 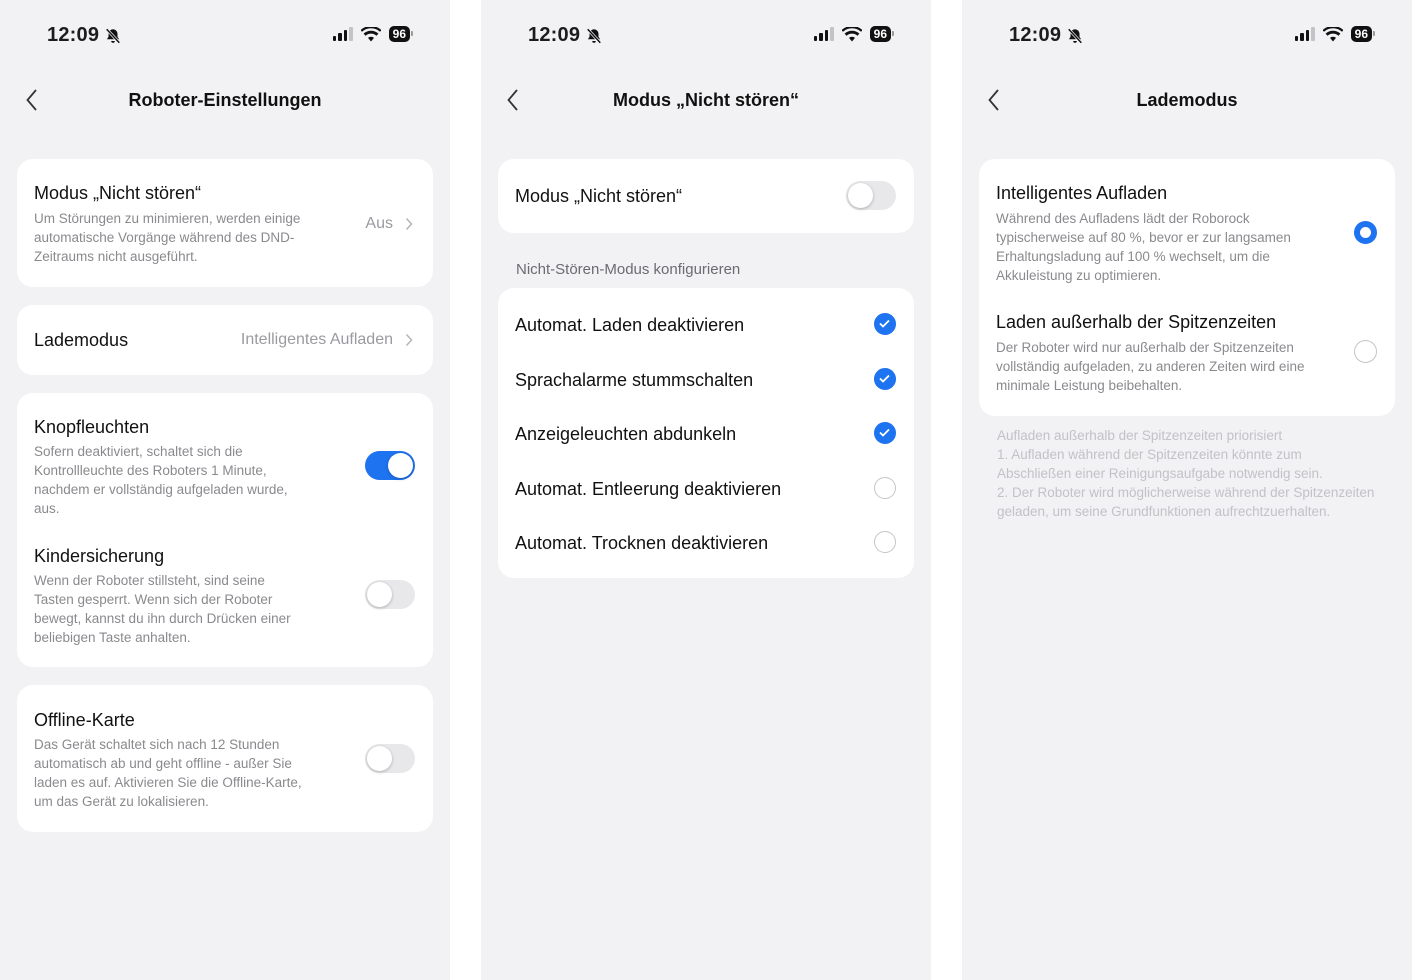 I want to click on nav-bar: Roboter-Einstellungen, so click(x=225, y=100).